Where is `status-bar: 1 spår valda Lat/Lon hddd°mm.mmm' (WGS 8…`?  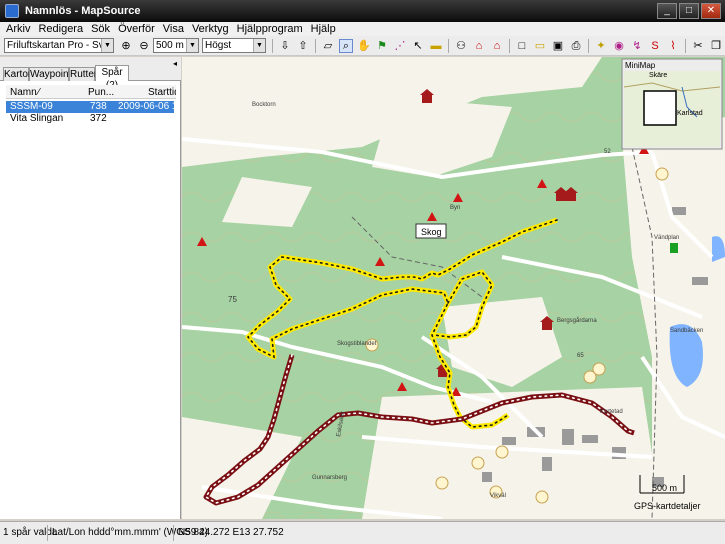
status-bar: 1 spår valda Lat/Lon hddd°mm.mmm' (WGS 8… is located at coordinates (362, 532).